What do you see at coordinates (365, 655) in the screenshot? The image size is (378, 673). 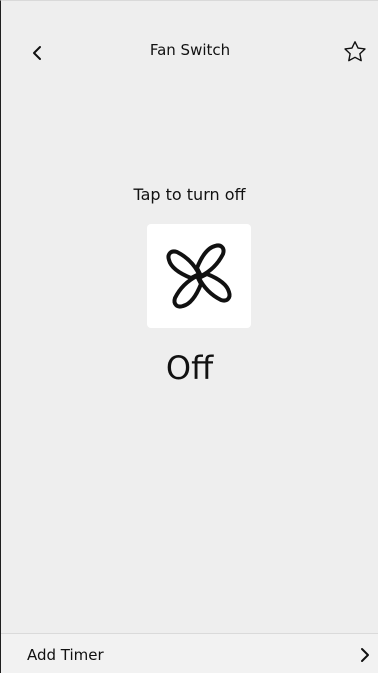 I see `chevron-right-icon` at bounding box center [365, 655].